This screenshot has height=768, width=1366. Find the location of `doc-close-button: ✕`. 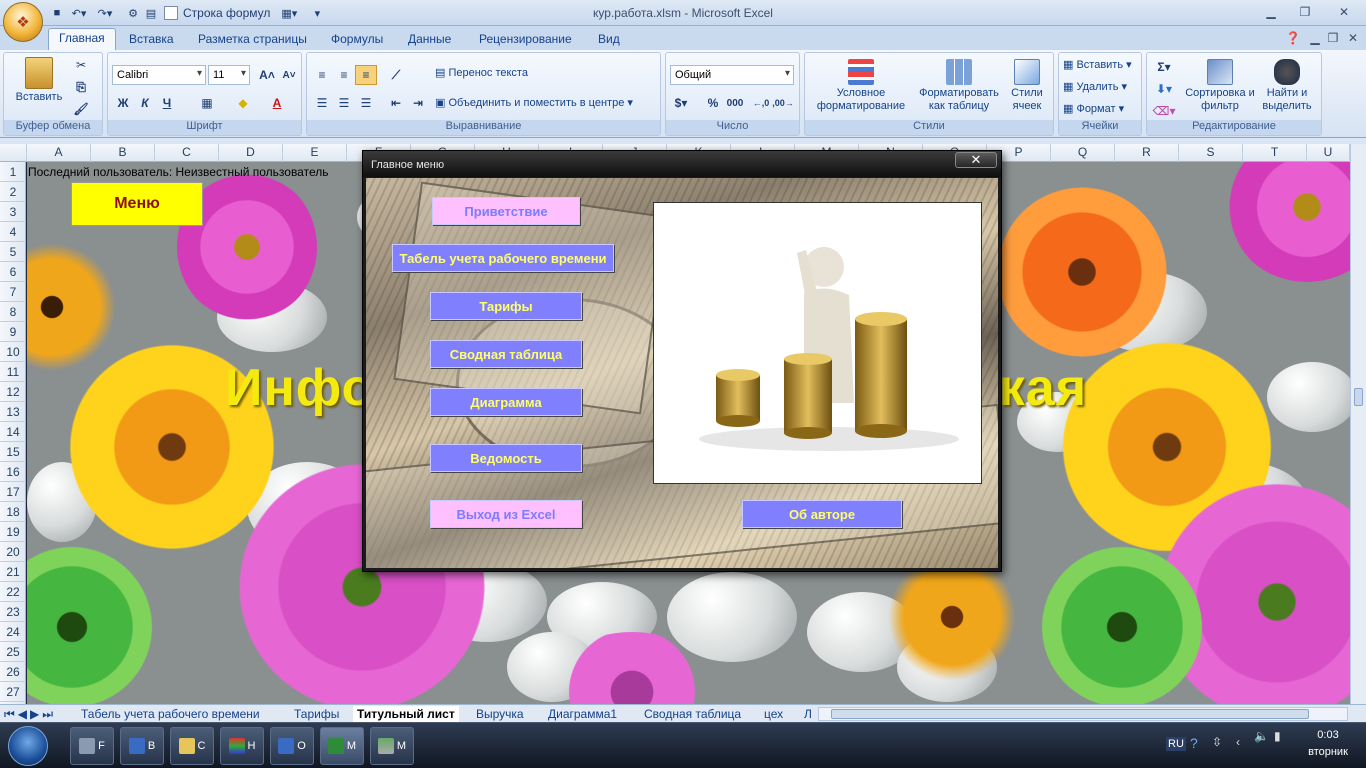

doc-close-button: ✕ is located at coordinates (1353, 38).